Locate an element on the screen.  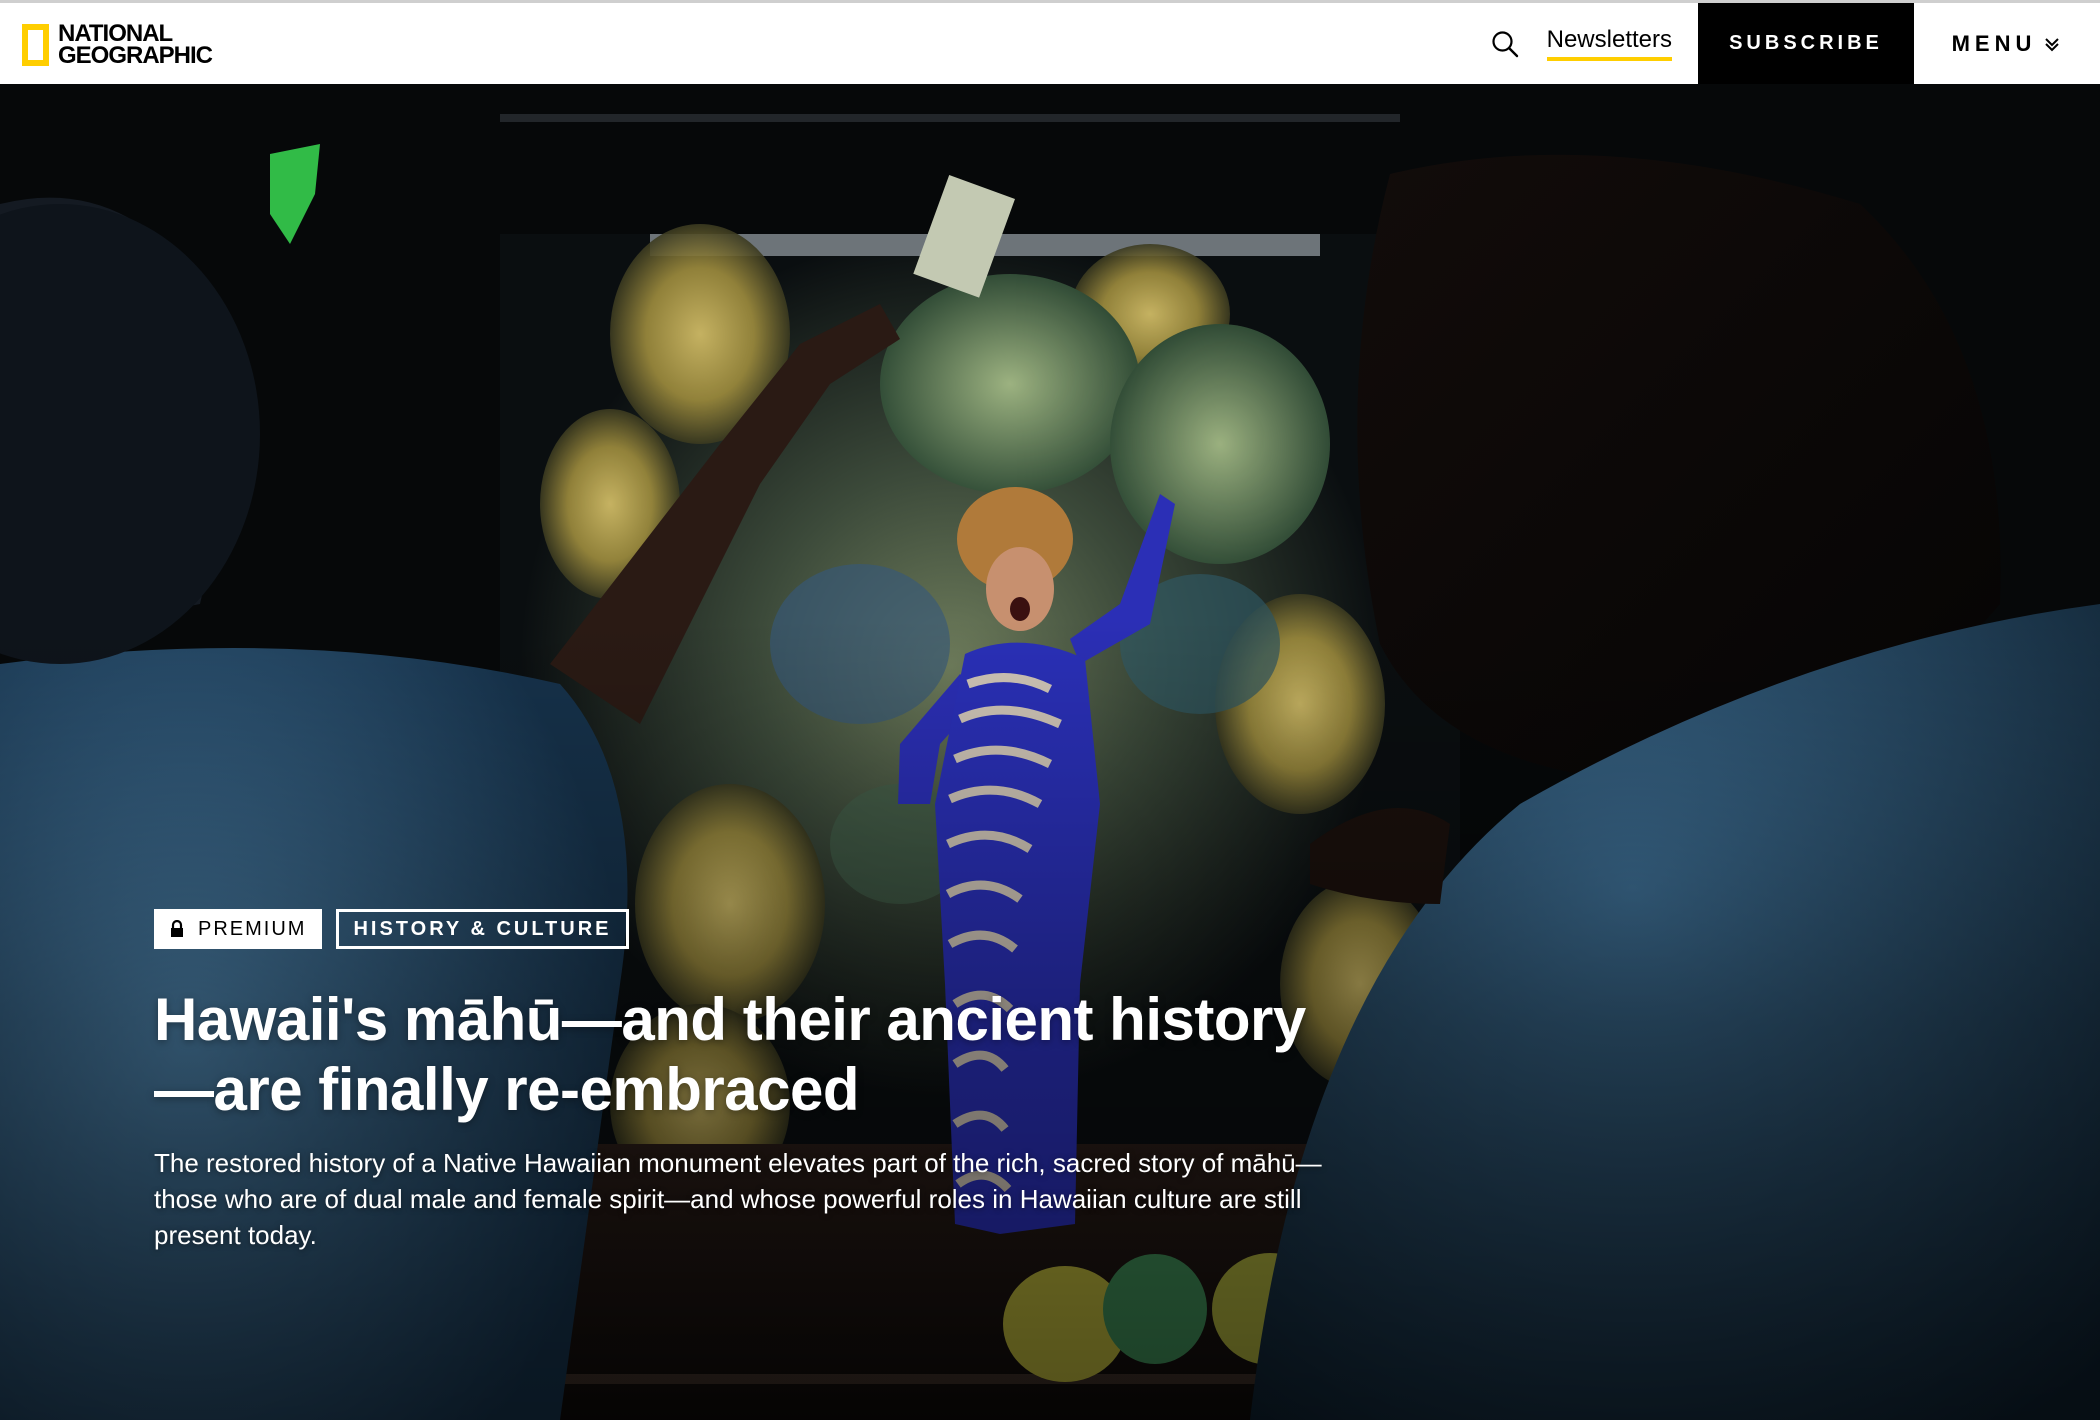
menu-button: MENU is located at coordinates (2007, 43).